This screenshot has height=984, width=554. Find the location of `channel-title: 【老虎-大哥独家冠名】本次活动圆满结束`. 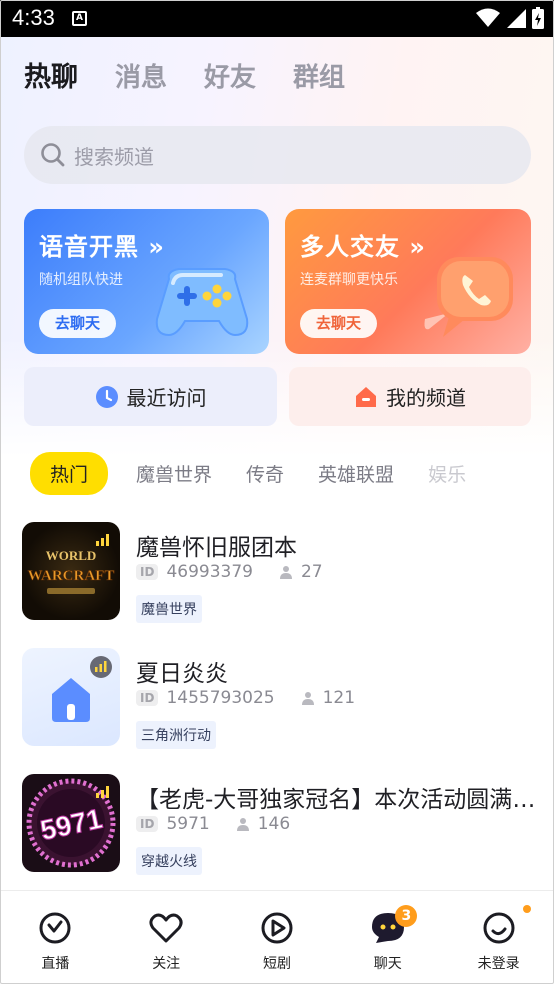

channel-title: 【老虎-大哥独家冠名】本次活动圆满结束 is located at coordinates (336, 800).